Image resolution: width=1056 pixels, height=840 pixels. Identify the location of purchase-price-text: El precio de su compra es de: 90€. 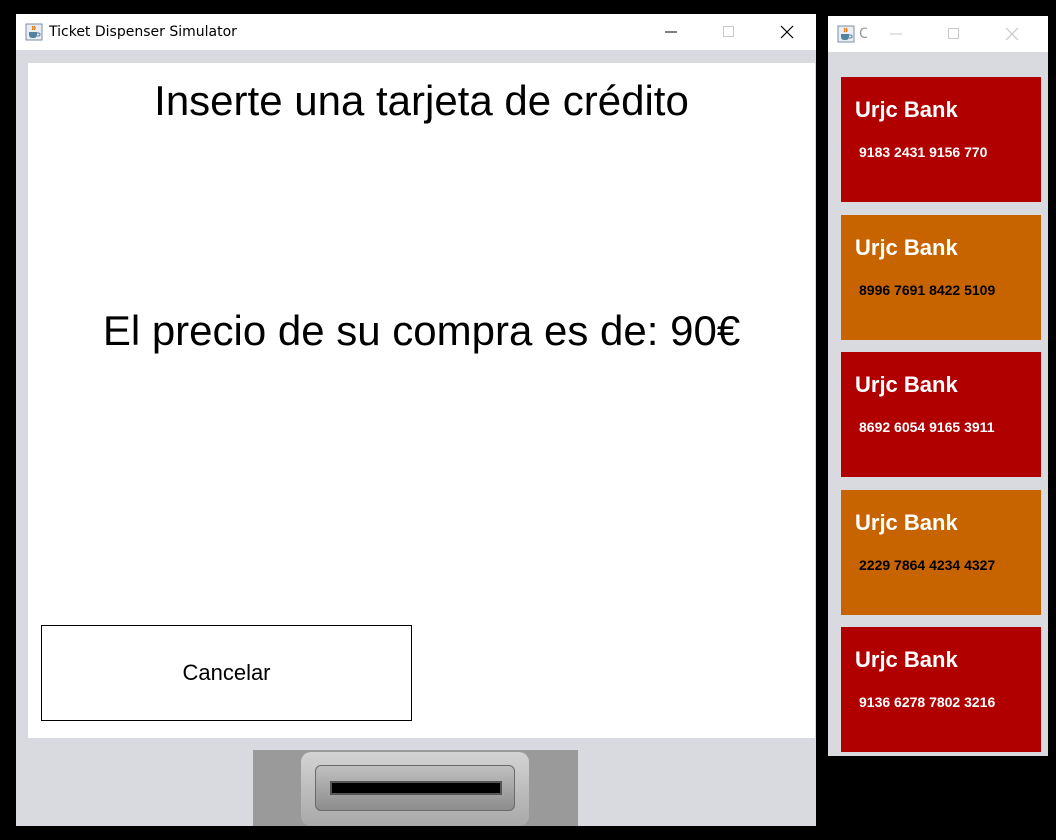
(421, 330).